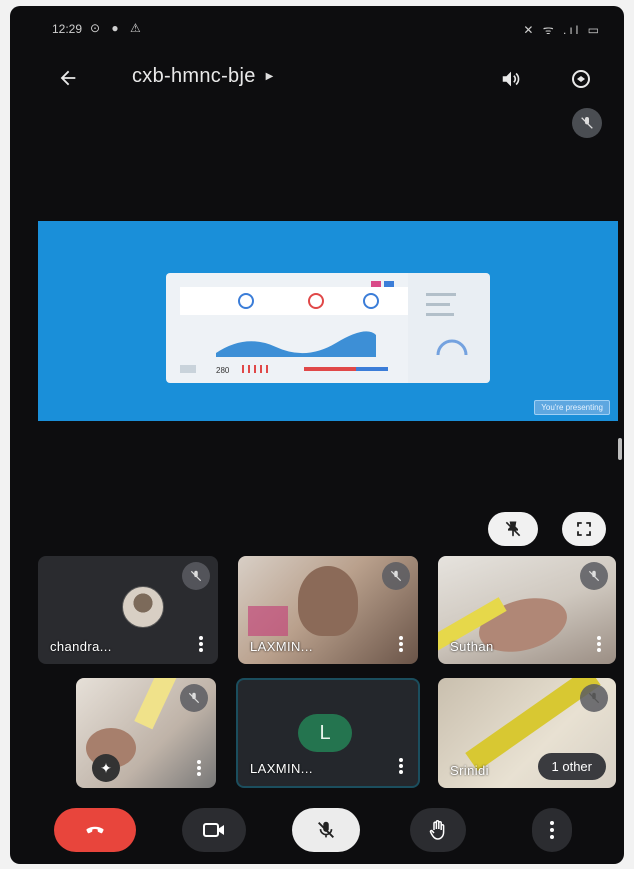 Image resolution: width=634 pixels, height=869 pixels. Describe the element at coordinates (328, 328) in the screenshot. I see `shared-dashboard-thumbnail: 280` at that location.